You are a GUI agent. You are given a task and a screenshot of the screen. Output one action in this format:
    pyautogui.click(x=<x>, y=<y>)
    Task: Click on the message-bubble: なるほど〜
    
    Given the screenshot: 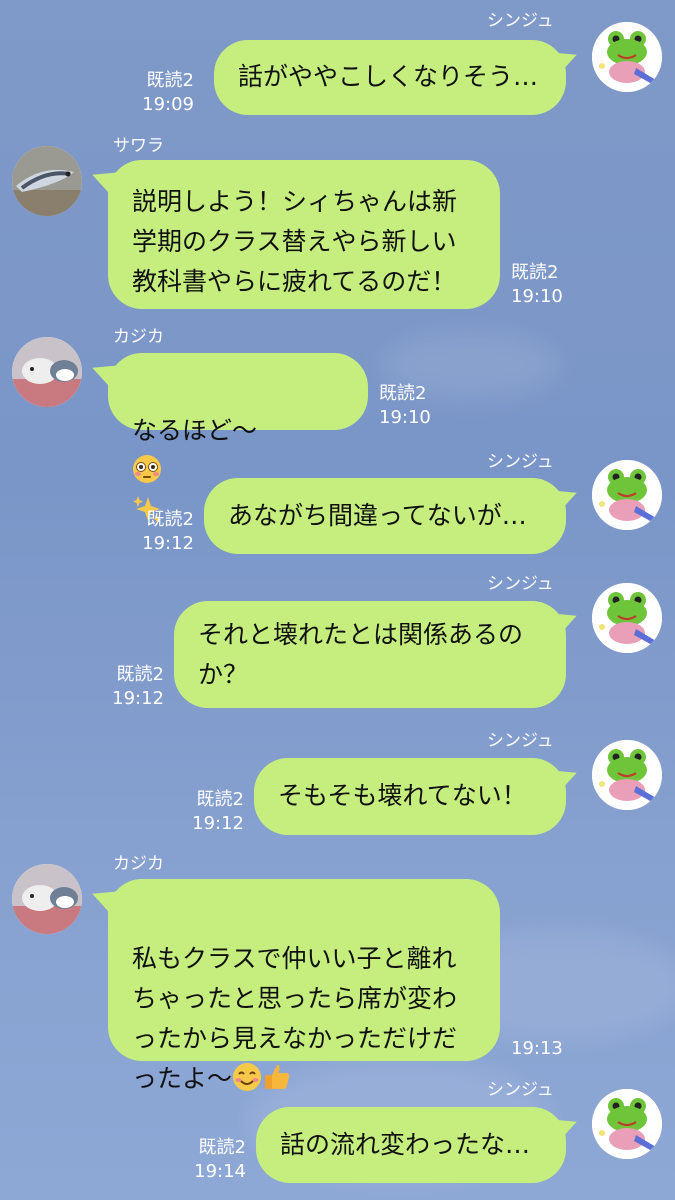 What is the action you would take?
    pyautogui.click(x=238, y=438)
    